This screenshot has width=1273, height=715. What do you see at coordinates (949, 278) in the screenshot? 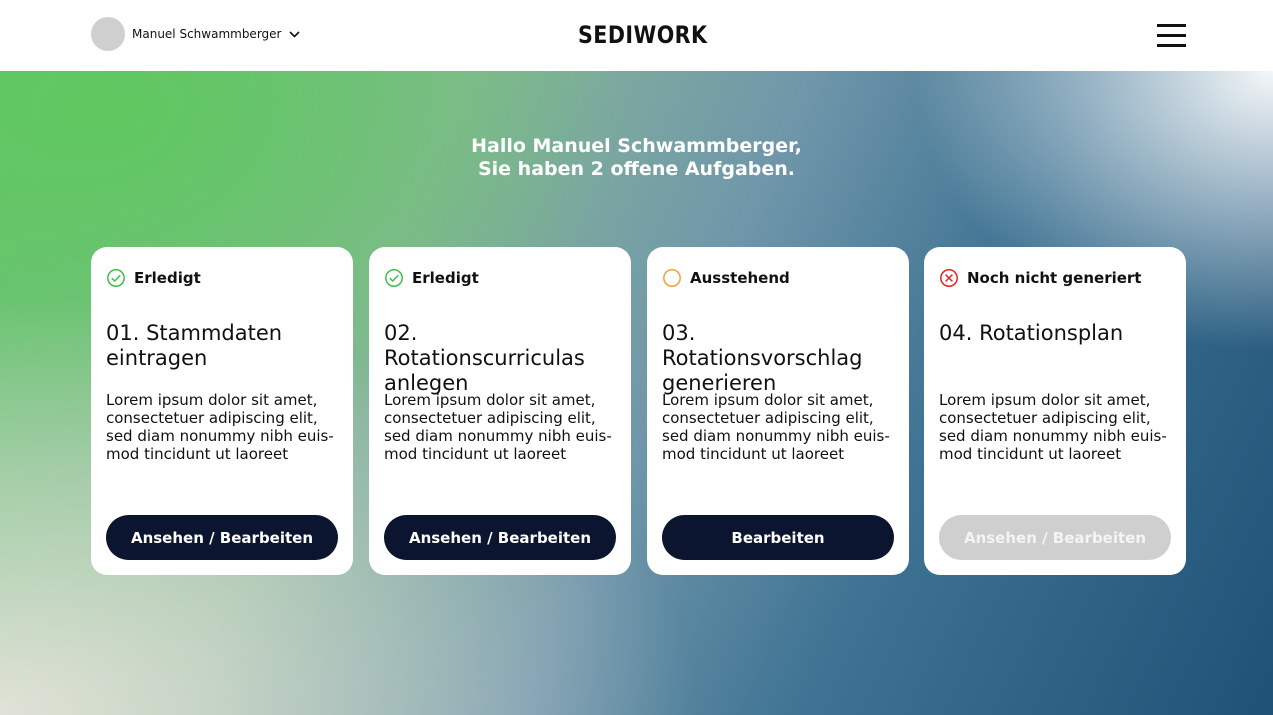
I see `x-circle-icon` at bounding box center [949, 278].